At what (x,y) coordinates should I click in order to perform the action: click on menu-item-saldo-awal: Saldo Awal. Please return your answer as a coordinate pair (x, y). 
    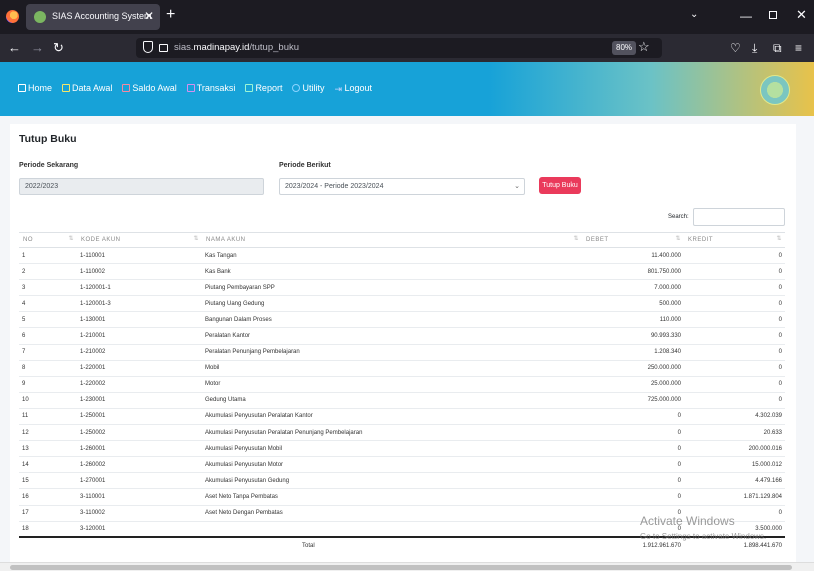
    Looking at the image, I should click on (149, 88).